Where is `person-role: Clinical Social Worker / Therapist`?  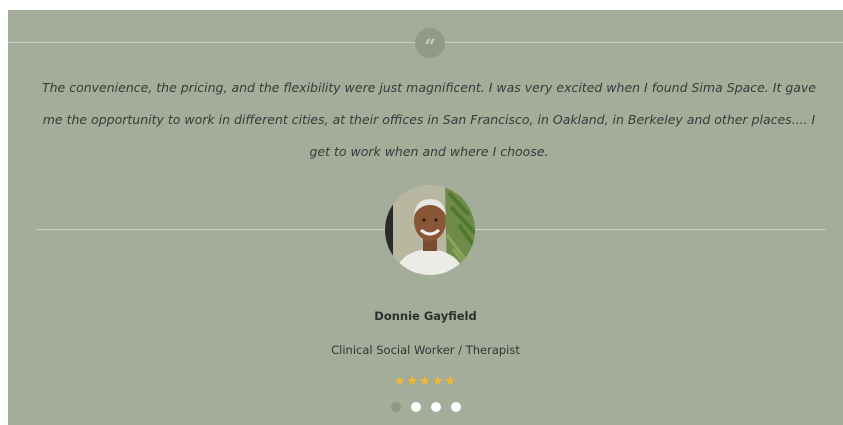 person-role: Clinical Social Worker / Therapist is located at coordinates (425, 350).